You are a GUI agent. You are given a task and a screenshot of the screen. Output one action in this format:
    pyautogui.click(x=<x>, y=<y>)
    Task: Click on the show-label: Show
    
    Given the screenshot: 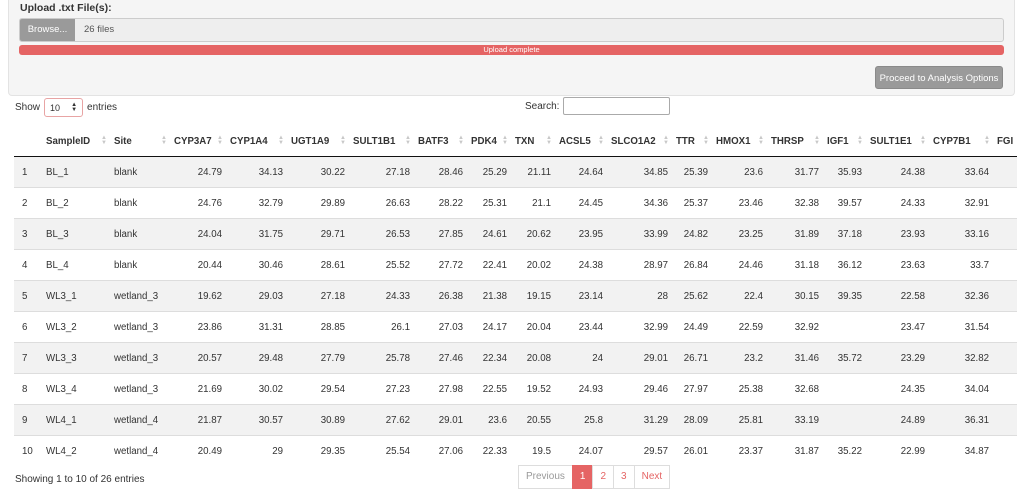 What is the action you would take?
    pyautogui.click(x=28, y=107)
    